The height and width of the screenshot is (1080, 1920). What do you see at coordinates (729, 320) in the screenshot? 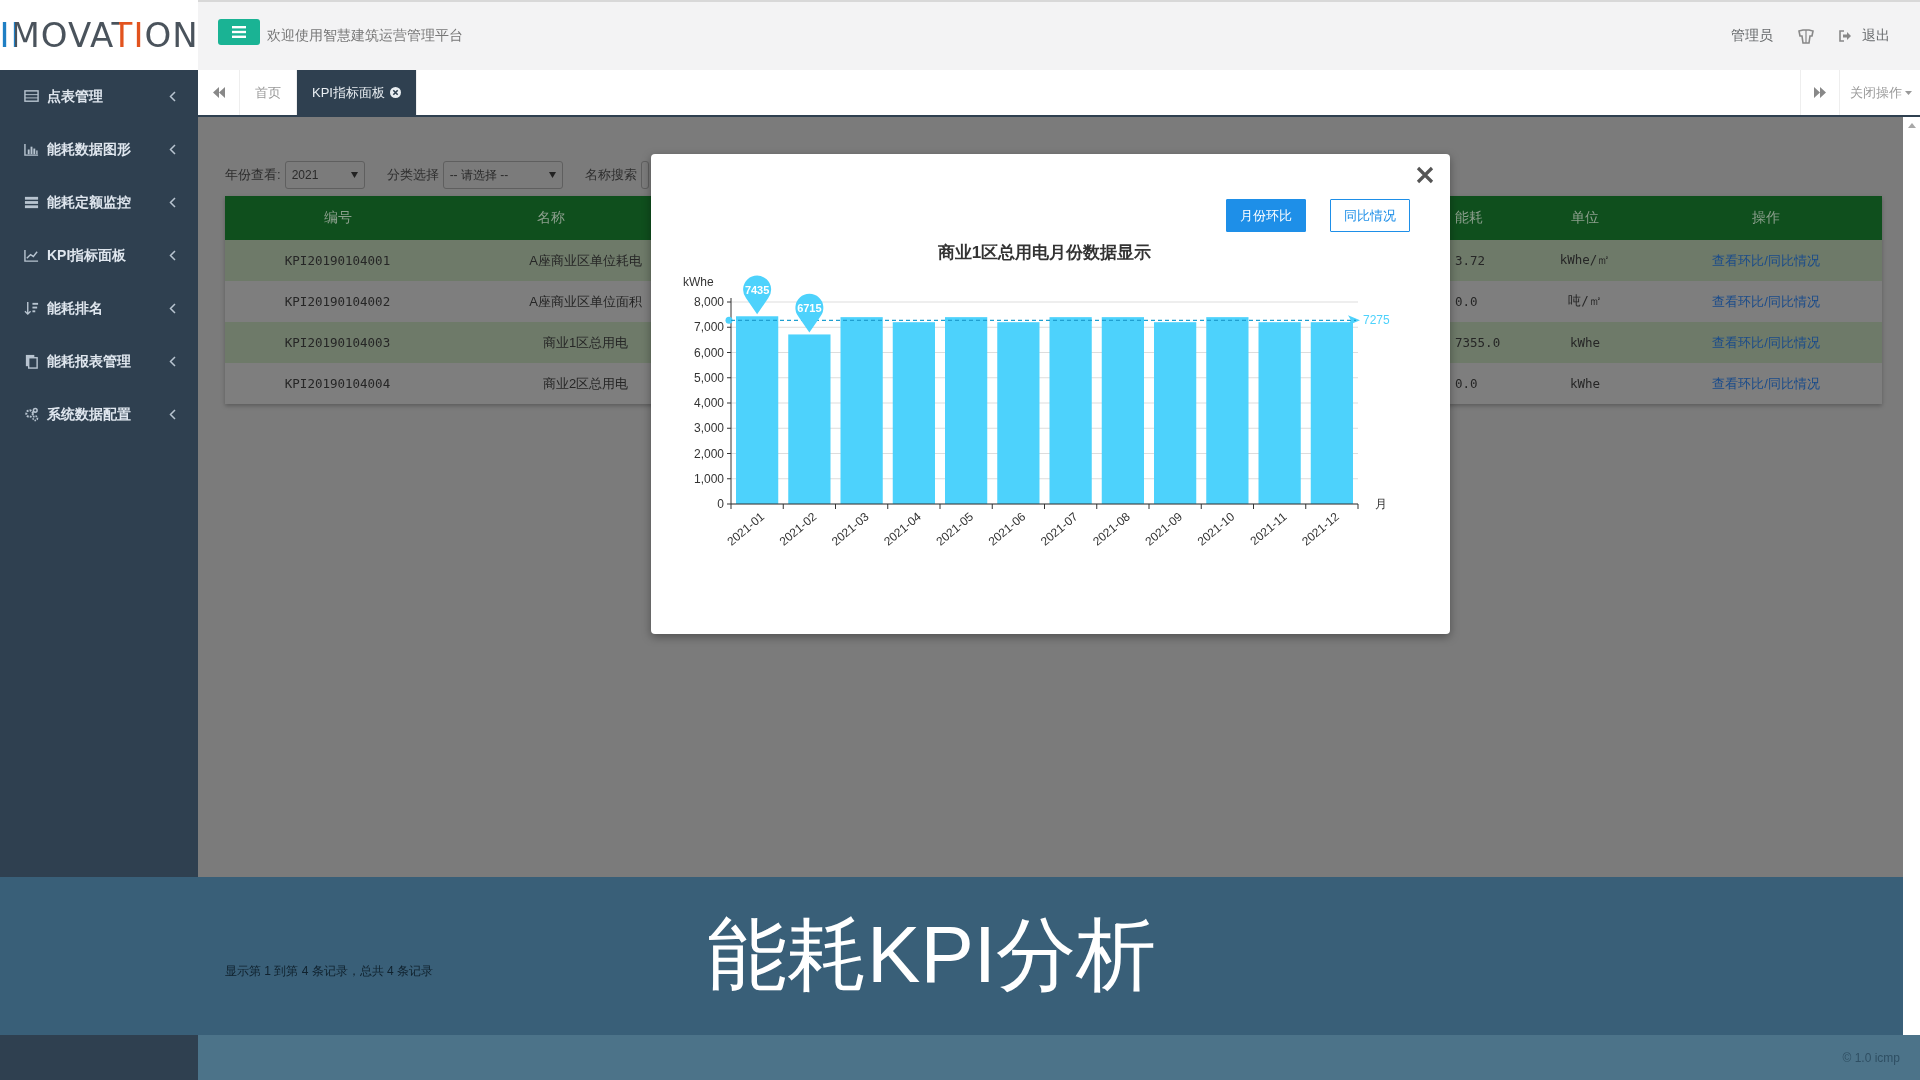
I see `line-start-marker` at bounding box center [729, 320].